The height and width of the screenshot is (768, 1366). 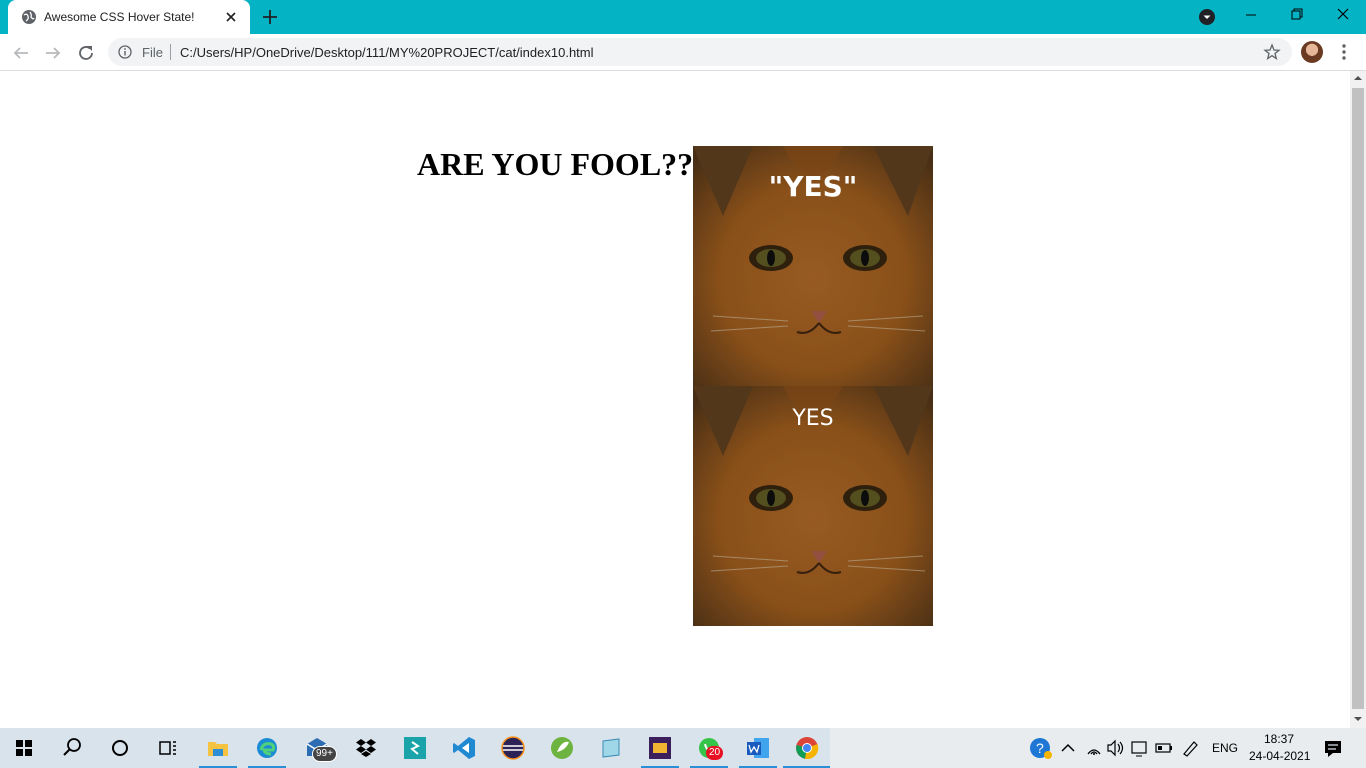 I want to click on notepad-icon, so click(x=611, y=748).